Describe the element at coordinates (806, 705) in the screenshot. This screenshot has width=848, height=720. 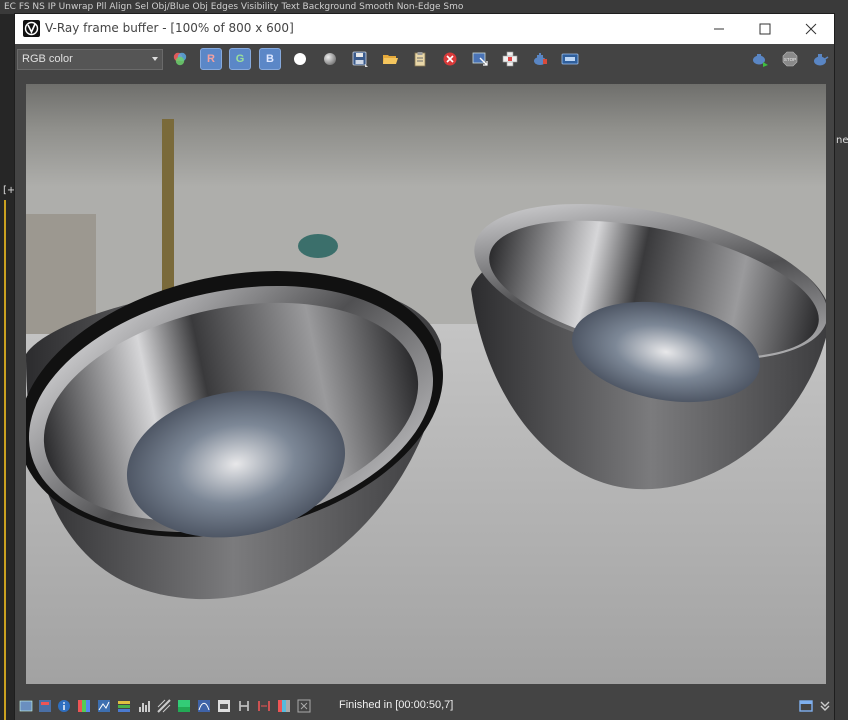
I see `expand-panel-icon` at that location.